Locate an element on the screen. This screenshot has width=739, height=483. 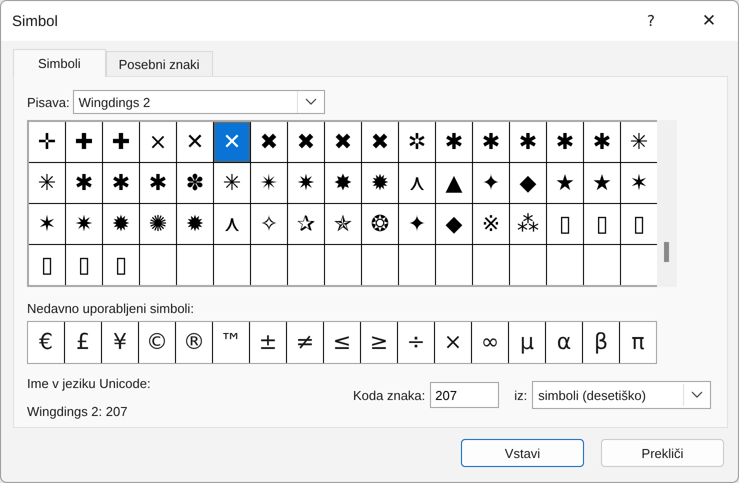
recent-symbol-cell: ∞ is located at coordinates (490, 342).